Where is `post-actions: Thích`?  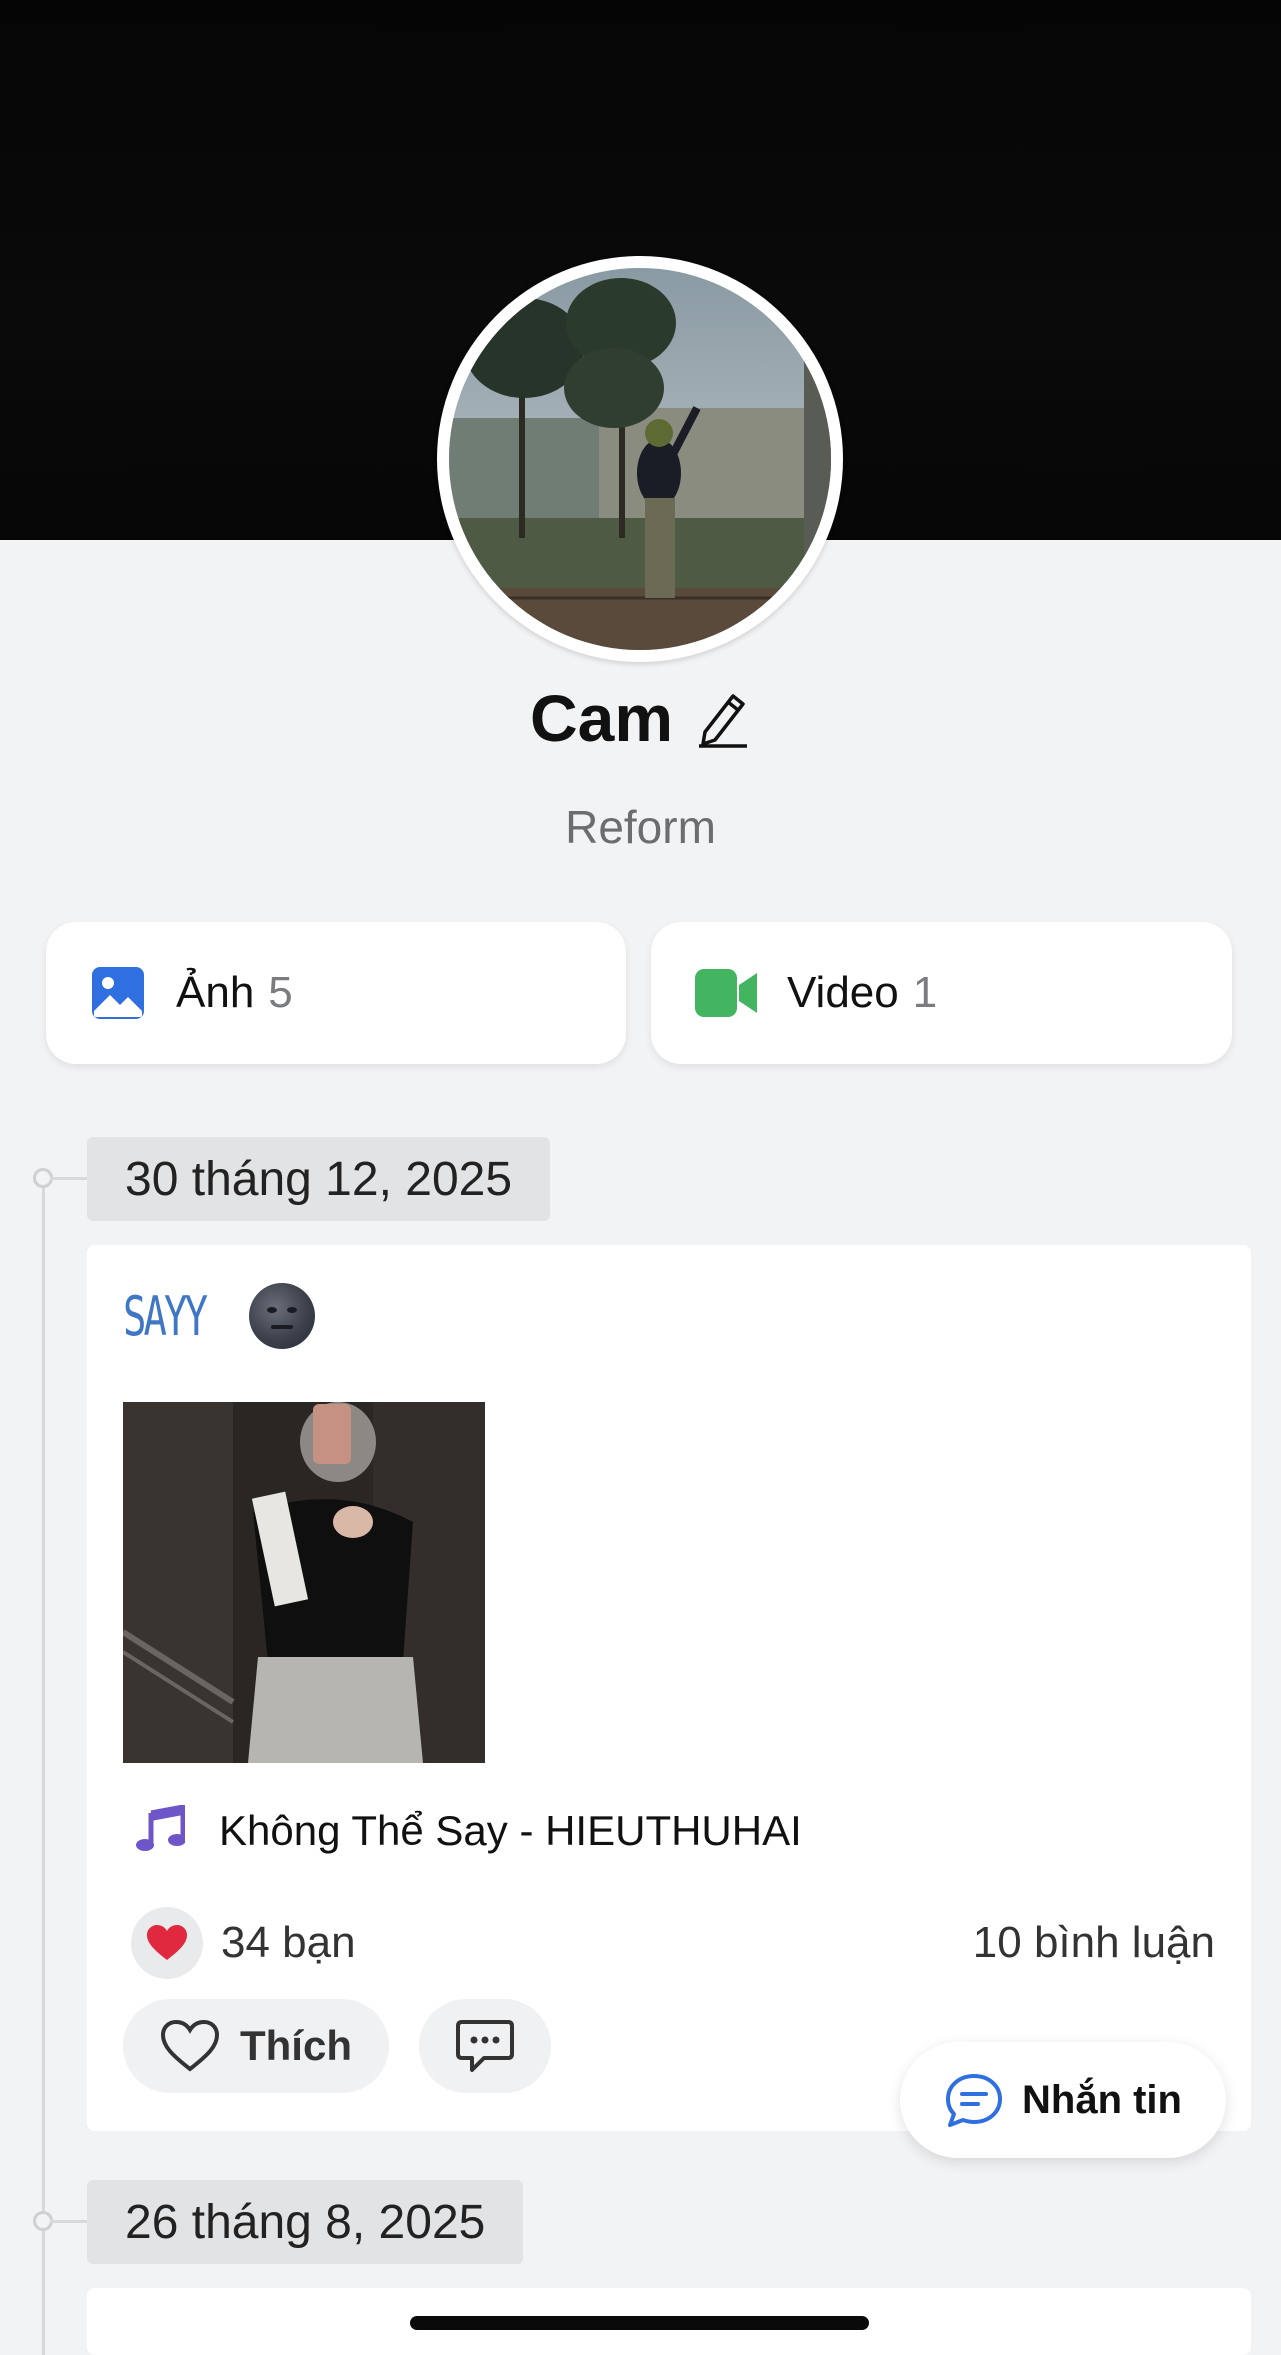 post-actions: Thích is located at coordinates (337, 2046).